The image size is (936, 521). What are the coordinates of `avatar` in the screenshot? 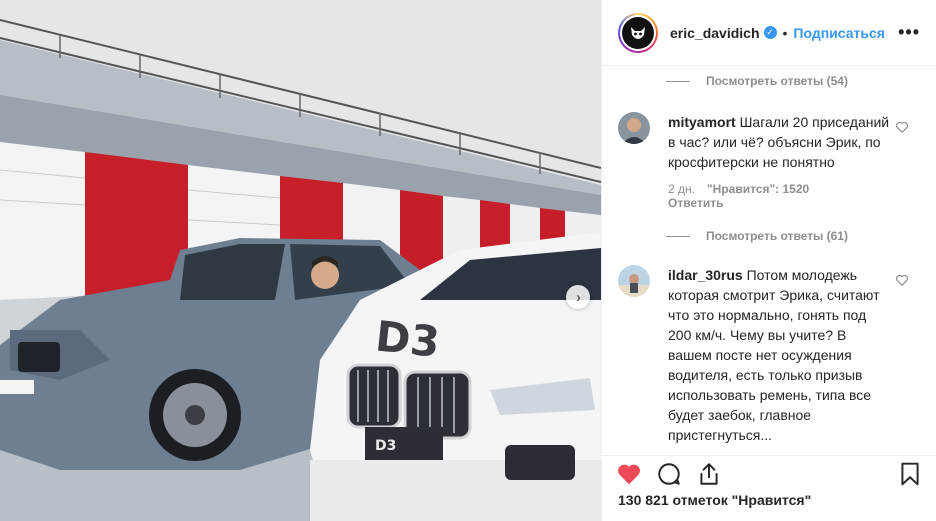 It's located at (638, 32).